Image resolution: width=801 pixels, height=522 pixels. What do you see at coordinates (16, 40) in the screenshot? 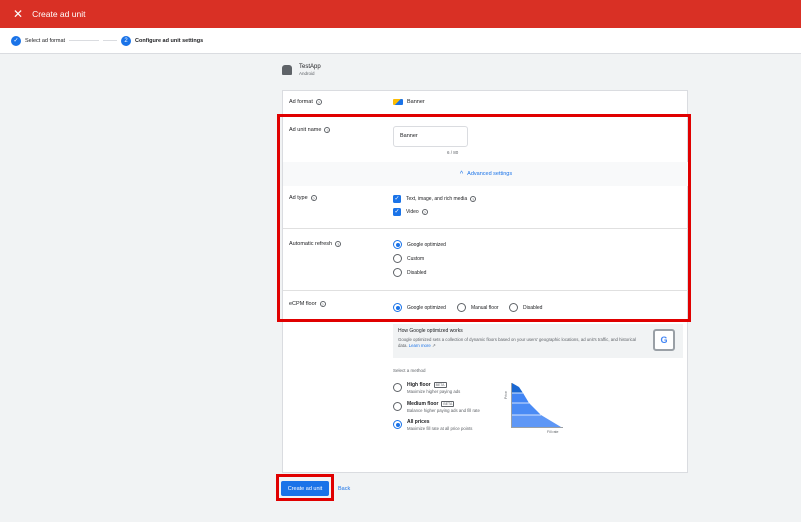
I see `check-icon: ✓` at bounding box center [16, 40].